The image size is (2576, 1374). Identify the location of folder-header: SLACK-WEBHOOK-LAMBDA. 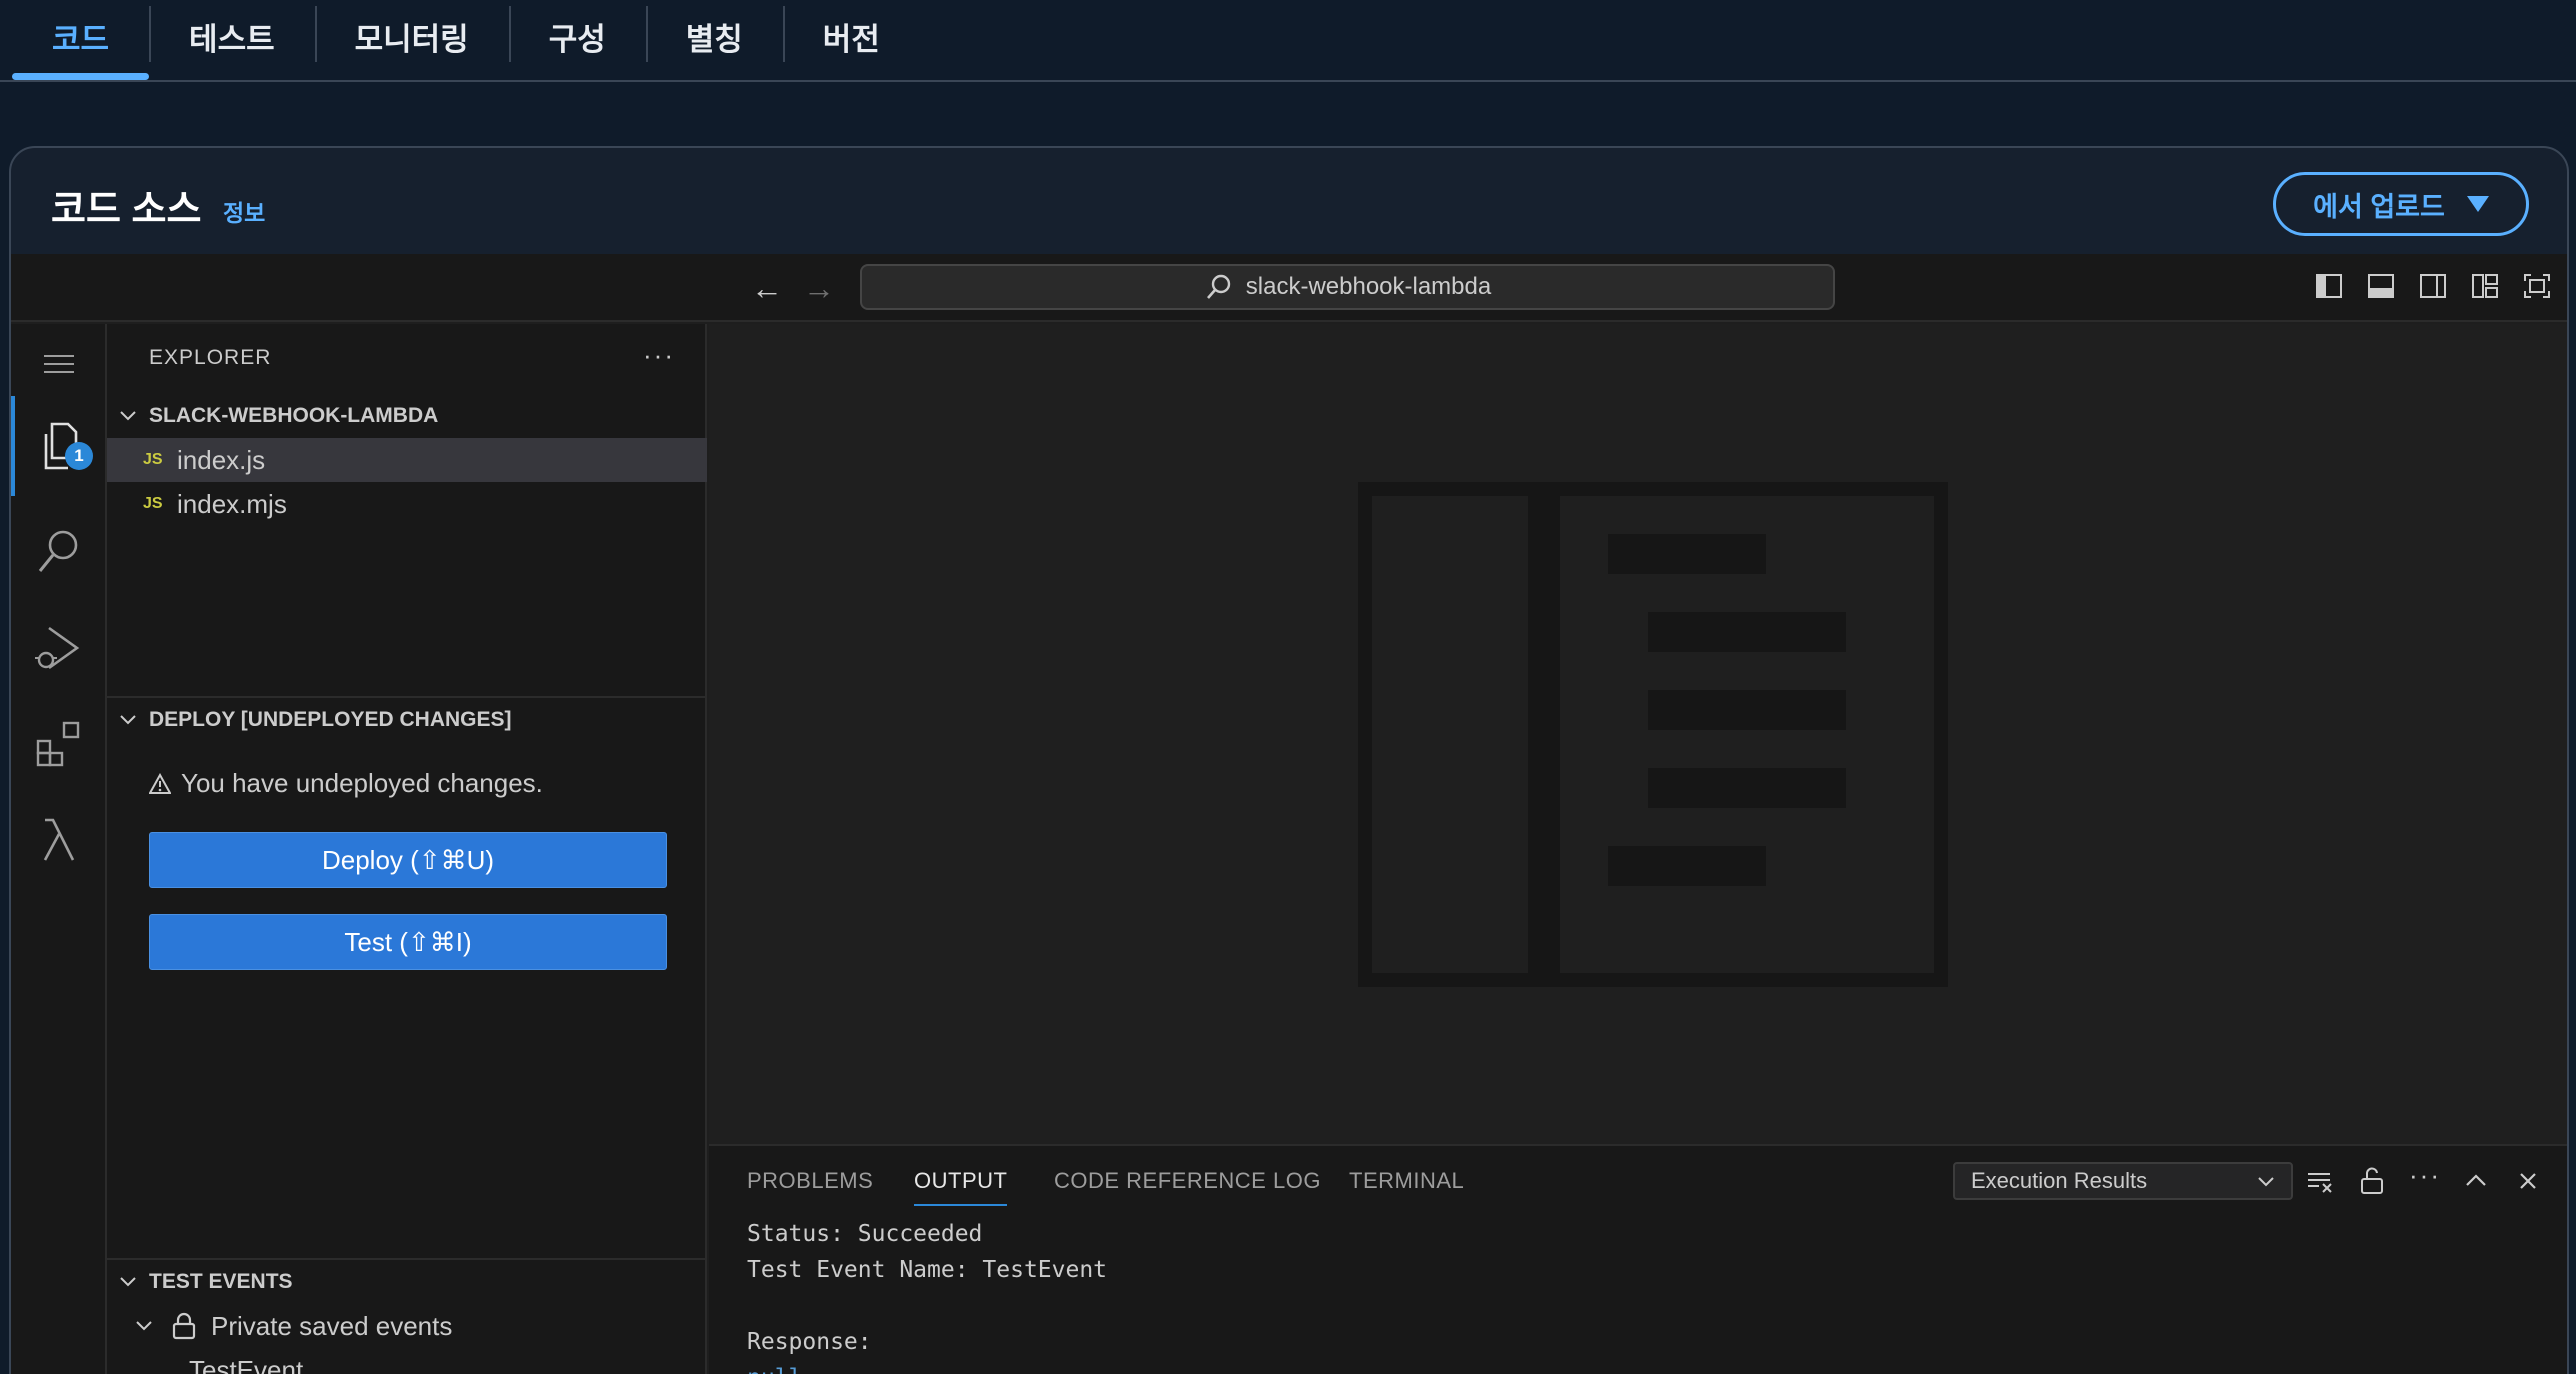
(407, 416).